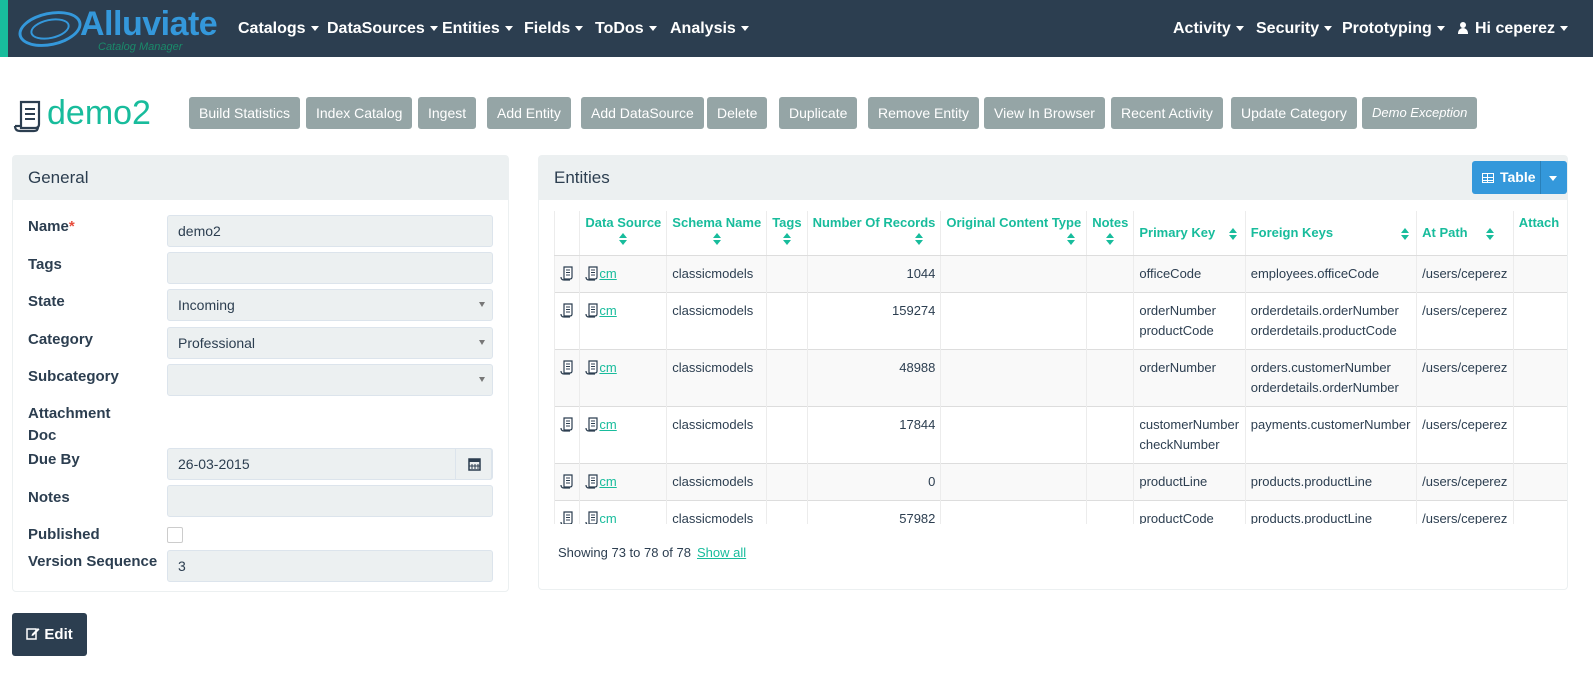  I want to click on datasource-doc-icon, so click(592, 310).